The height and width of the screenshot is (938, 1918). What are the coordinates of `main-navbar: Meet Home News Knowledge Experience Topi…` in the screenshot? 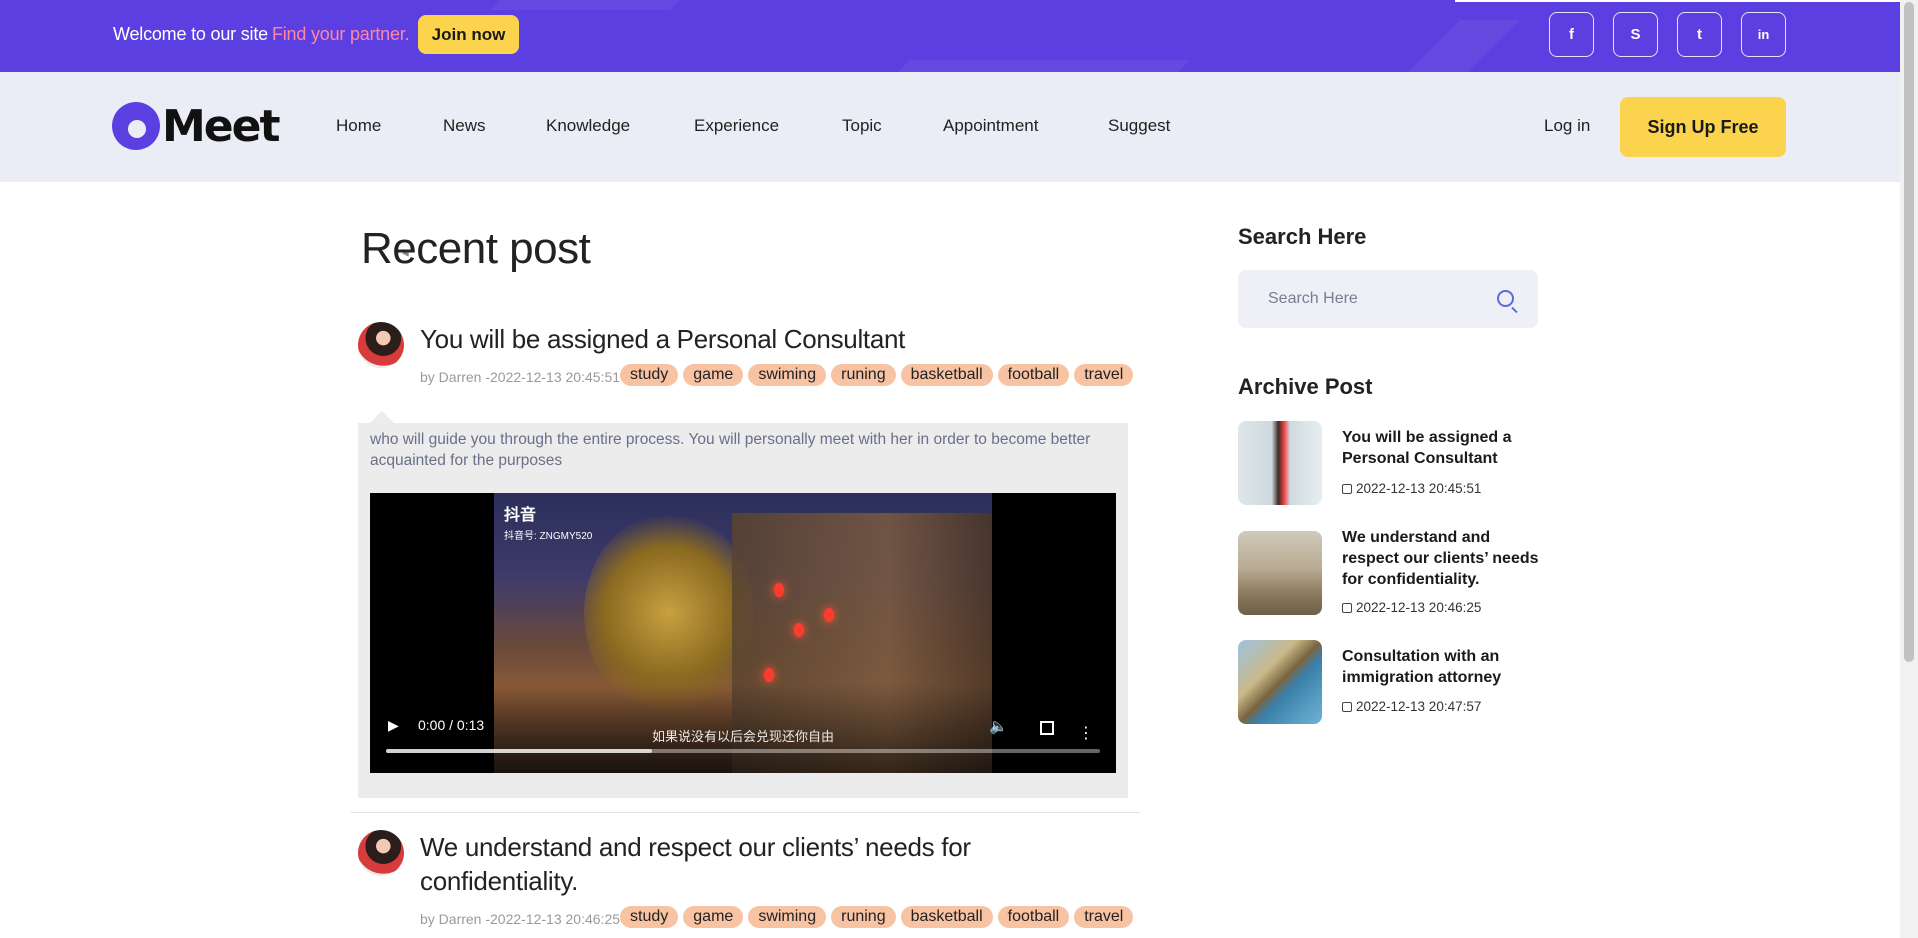 It's located at (950, 127).